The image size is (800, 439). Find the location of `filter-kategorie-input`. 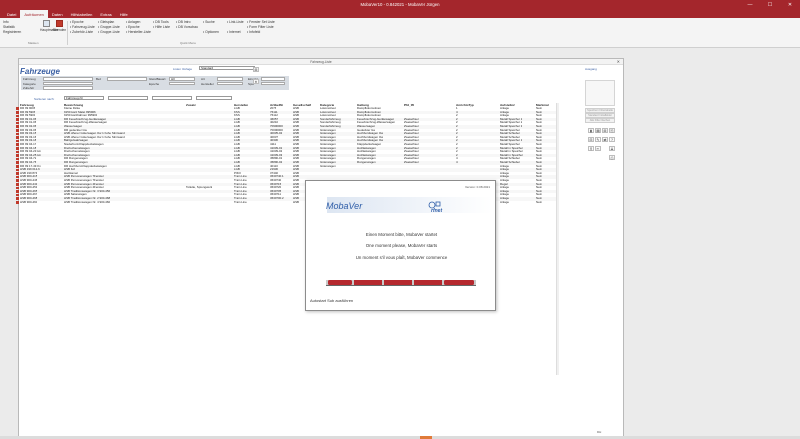

filter-kategorie-input is located at coordinates (68, 83).